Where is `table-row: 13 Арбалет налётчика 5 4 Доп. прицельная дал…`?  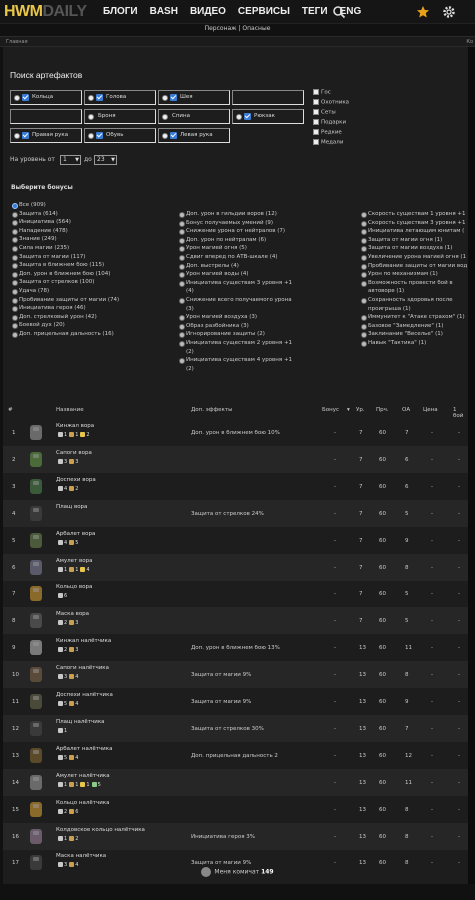 table-row: 13 Арбалет налётчика 5 4 Доп. прицельная дал… is located at coordinates (235, 755).